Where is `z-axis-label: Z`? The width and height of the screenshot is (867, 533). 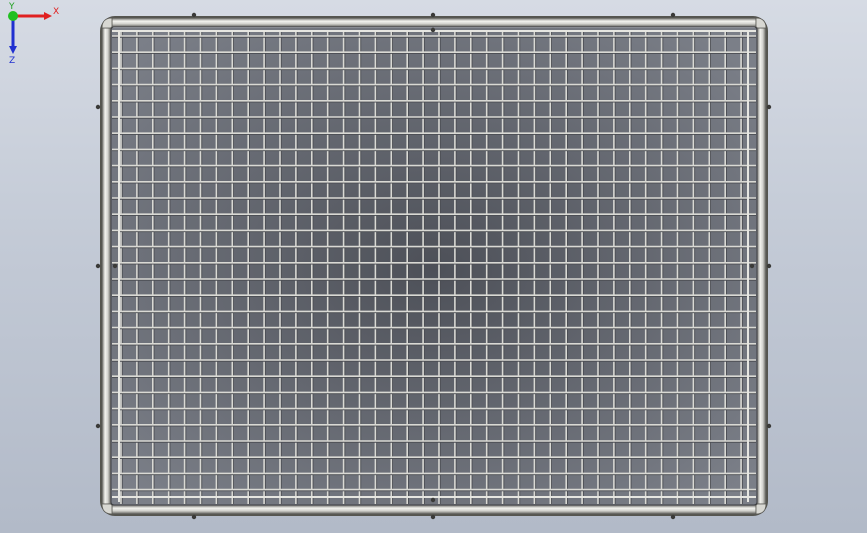 z-axis-label: Z is located at coordinates (12, 60).